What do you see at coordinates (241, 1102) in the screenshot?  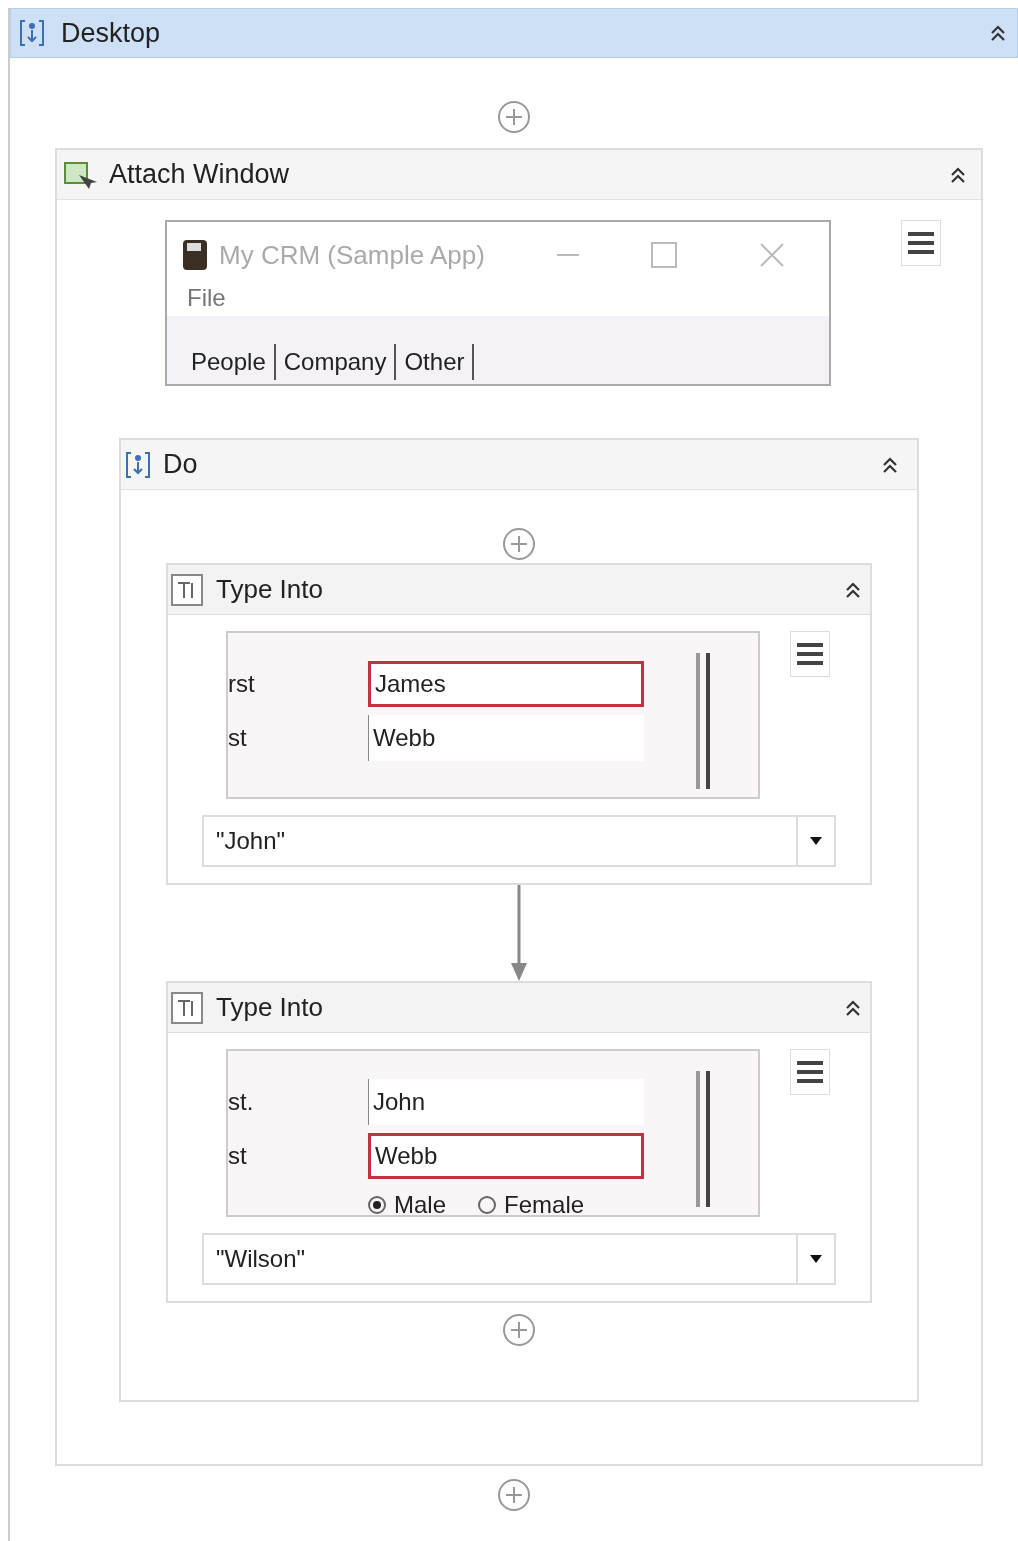 I see `field-label: st.` at bounding box center [241, 1102].